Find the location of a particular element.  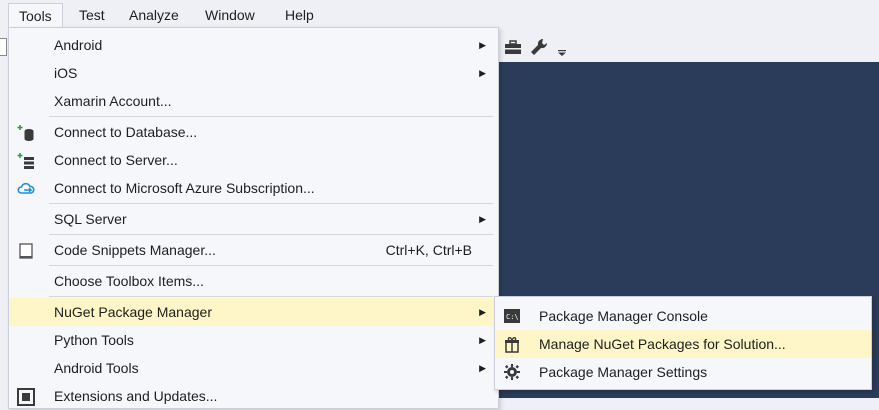

menu-item-code-snippets-manager: Code Snippets Manager... Ctrl+K, Ctrl+B is located at coordinates (253, 250).